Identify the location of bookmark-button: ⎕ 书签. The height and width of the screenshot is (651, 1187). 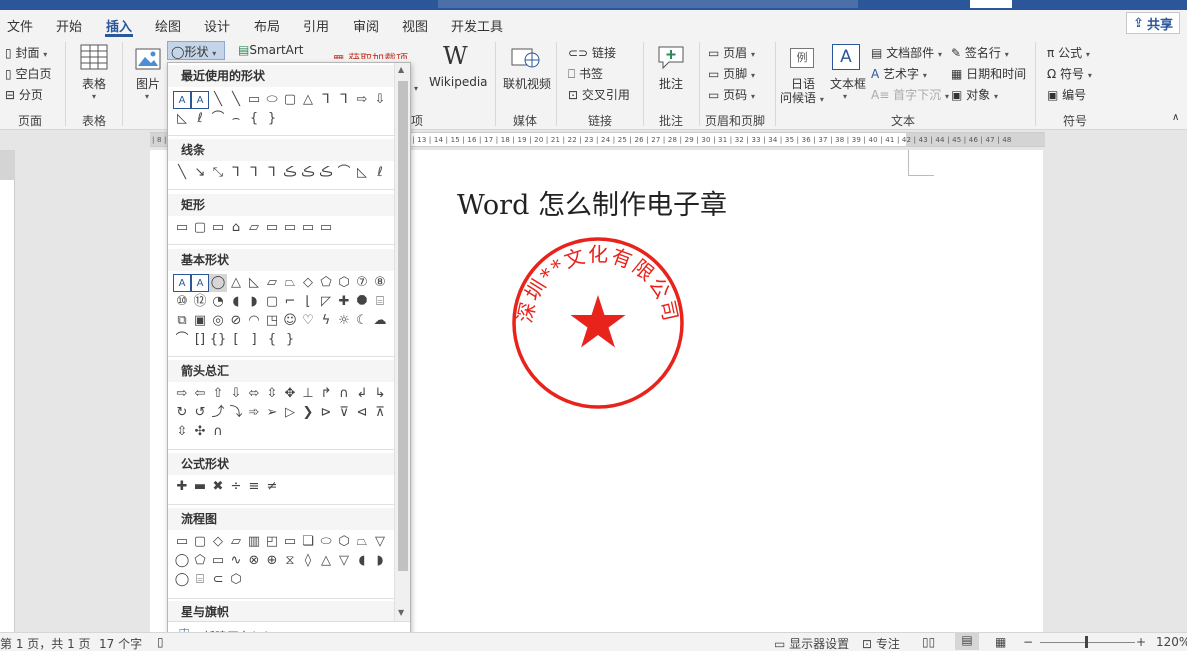
(585, 73).